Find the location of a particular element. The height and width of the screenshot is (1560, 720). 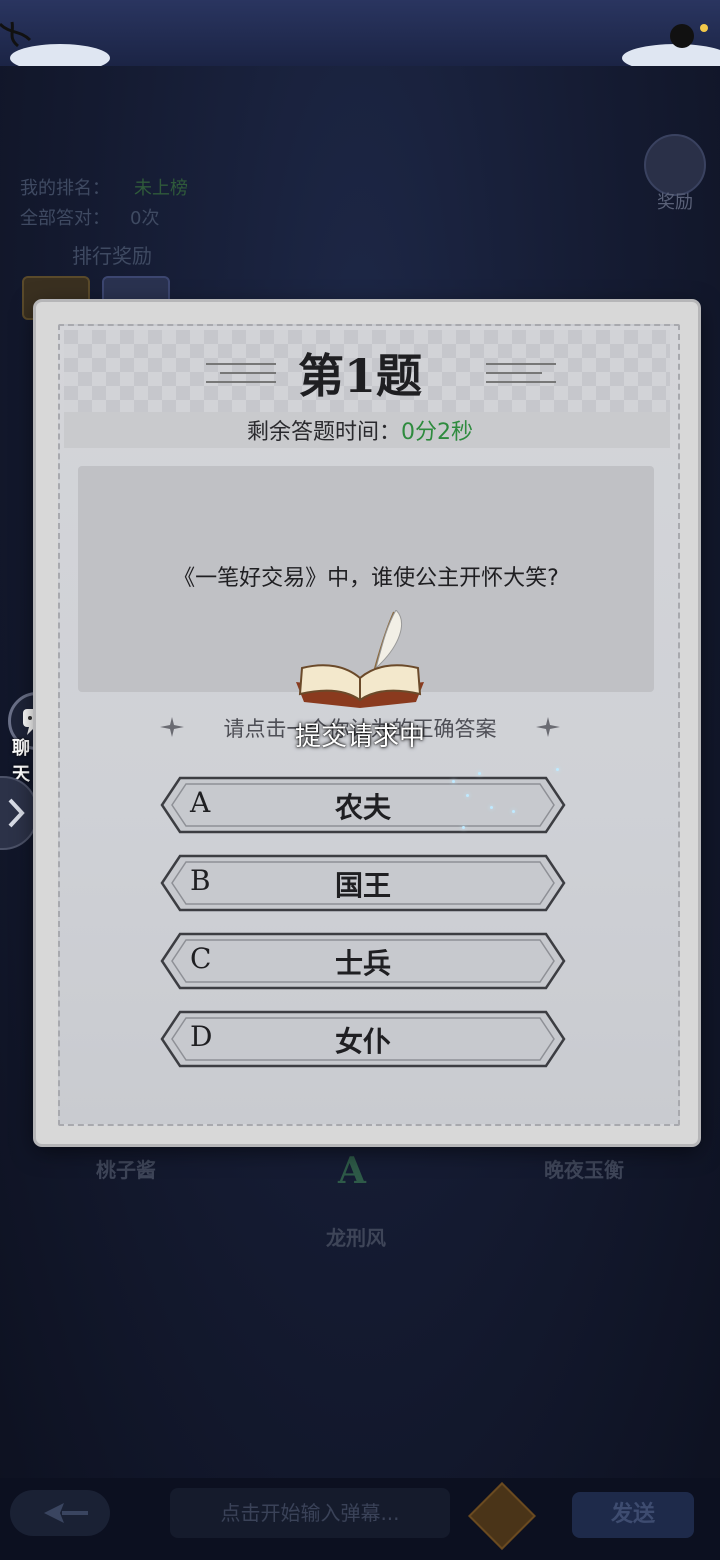

option-d-button: D 女仆 is located at coordinates (363, 1039).